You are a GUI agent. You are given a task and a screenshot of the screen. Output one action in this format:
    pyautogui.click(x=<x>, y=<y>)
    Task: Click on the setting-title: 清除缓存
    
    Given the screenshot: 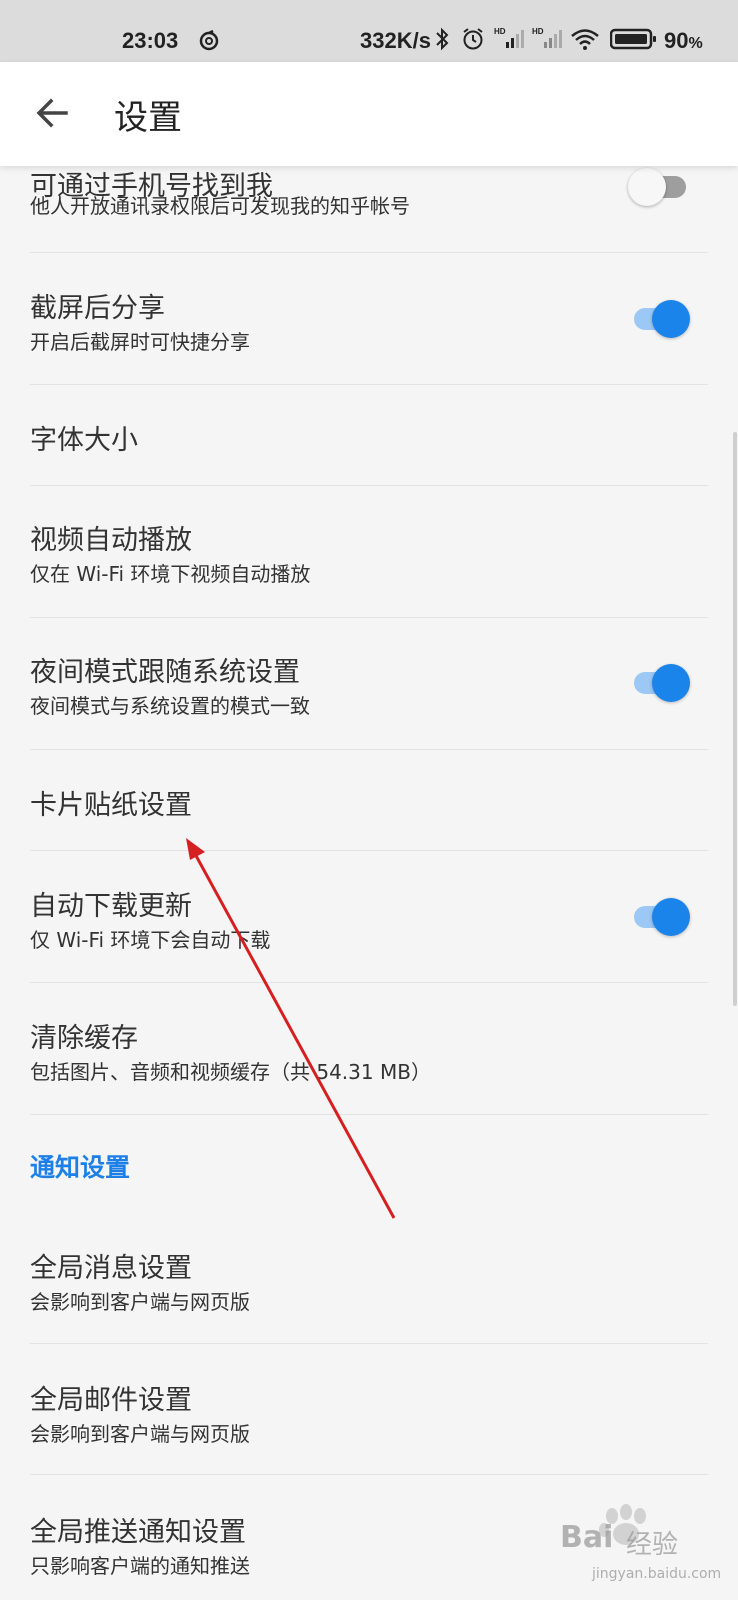 What is the action you would take?
    pyautogui.click(x=84, y=1038)
    